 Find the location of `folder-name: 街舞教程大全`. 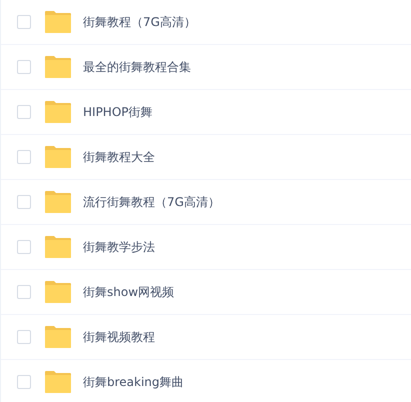

folder-name: 街舞教程大全 is located at coordinates (119, 157).